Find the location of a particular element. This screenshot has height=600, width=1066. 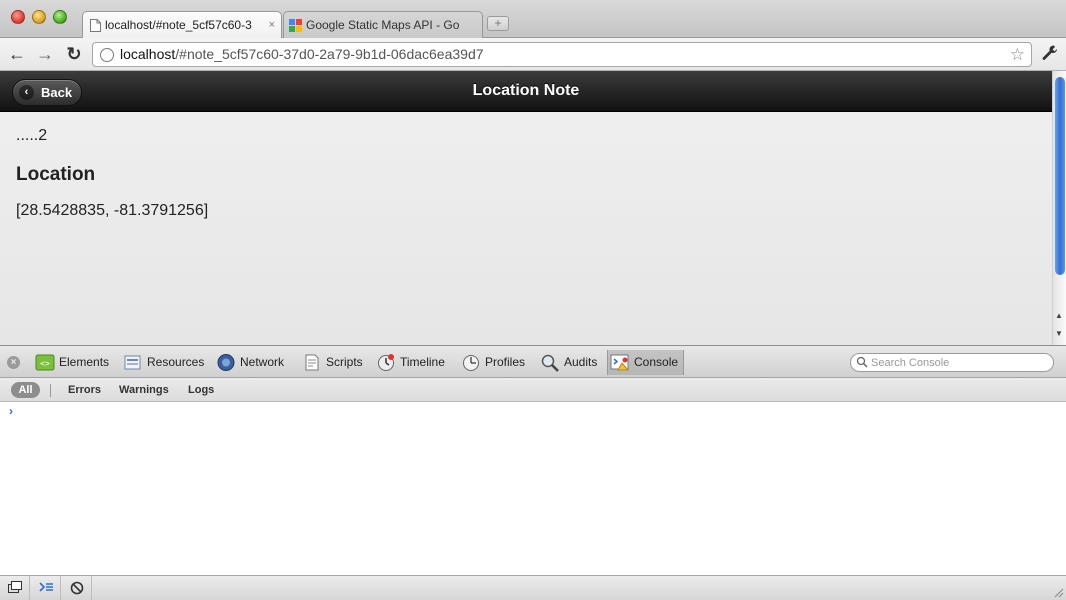

filter-errors: Errors is located at coordinates (84, 390).